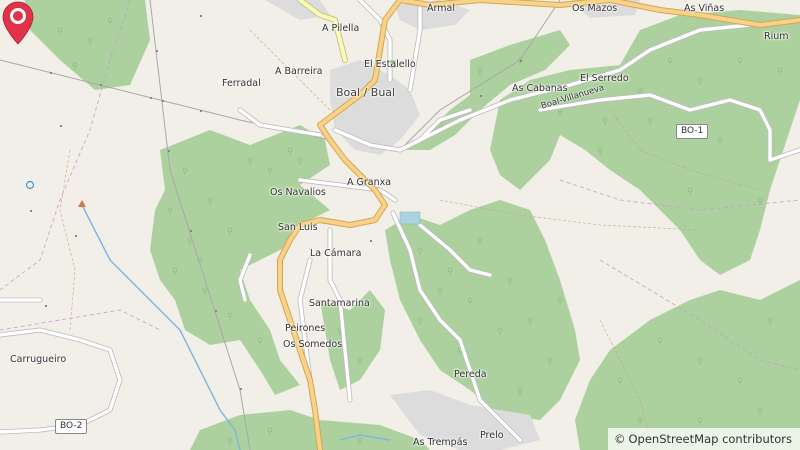 This screenshot has width=800, height=450. Describe the element at coordinates (299, 71) in the screenshot. I see `place-label-a-barreira: A Barreira` at that location.